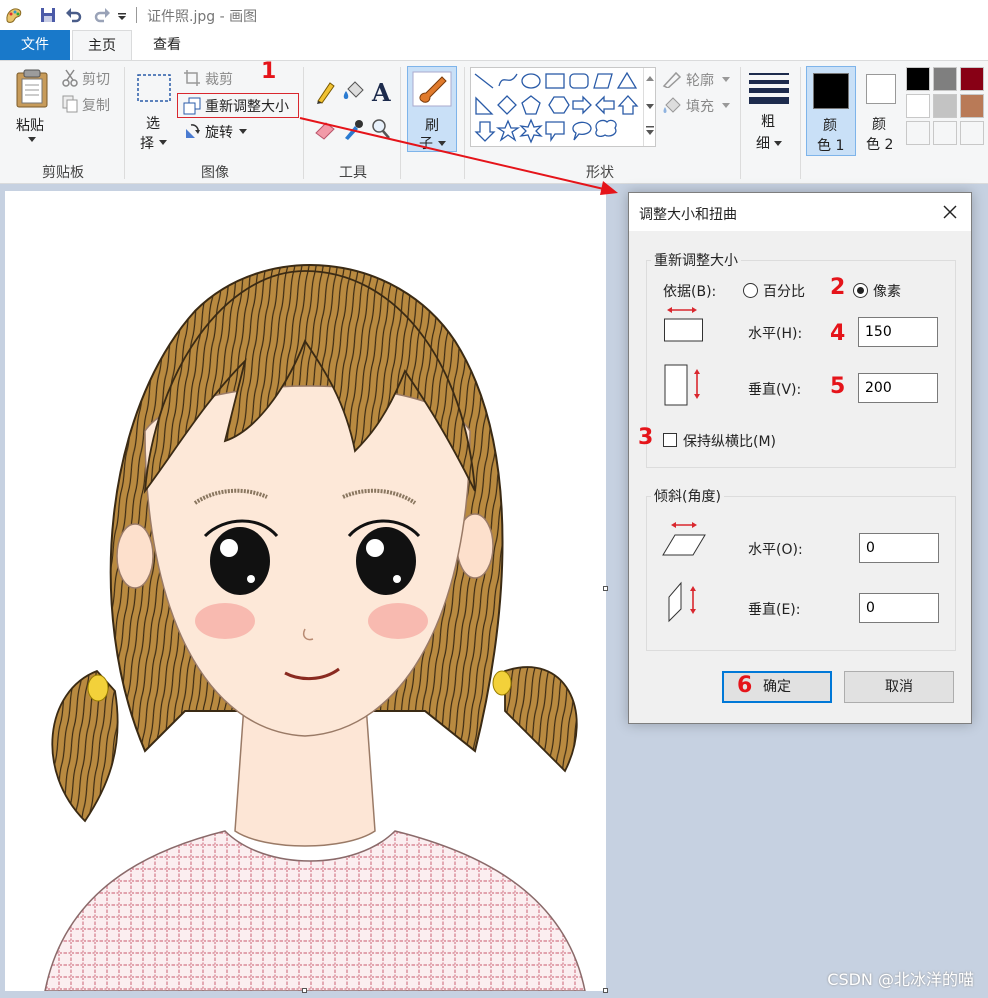  I want to click on undo-icon, so click(74, 15).